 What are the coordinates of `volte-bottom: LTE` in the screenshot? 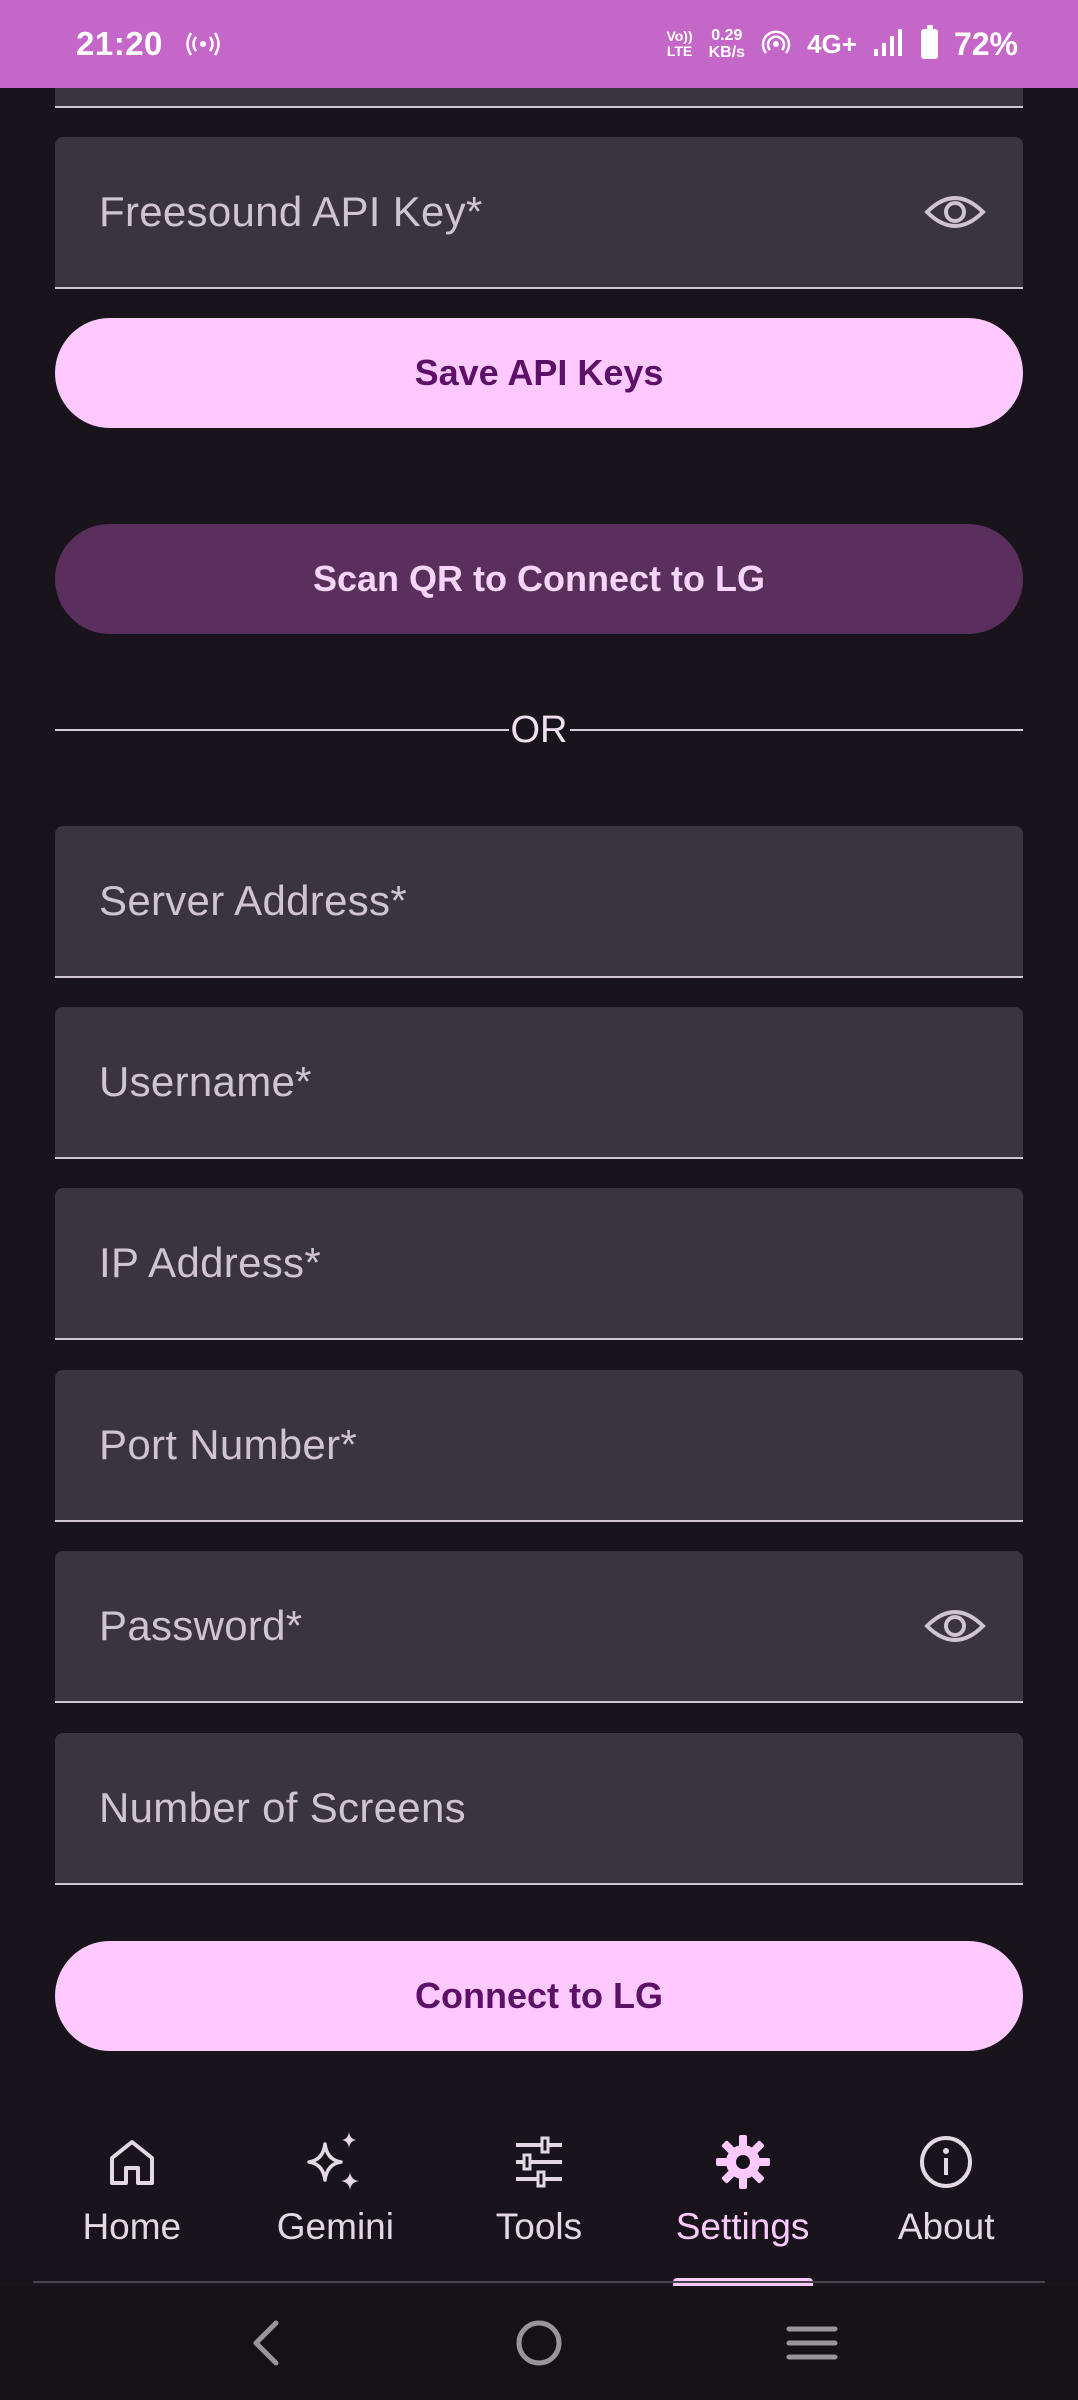 It's located at (679, 51).